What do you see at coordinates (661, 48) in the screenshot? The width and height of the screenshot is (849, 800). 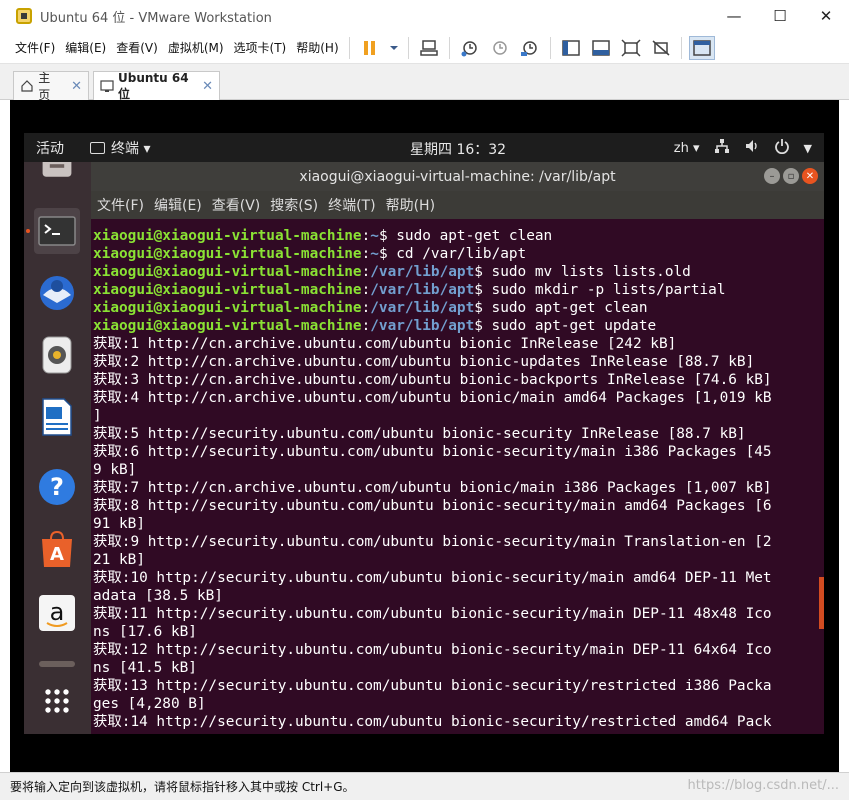 I see `unity-mode-icon` at bounding box center [661, 48].